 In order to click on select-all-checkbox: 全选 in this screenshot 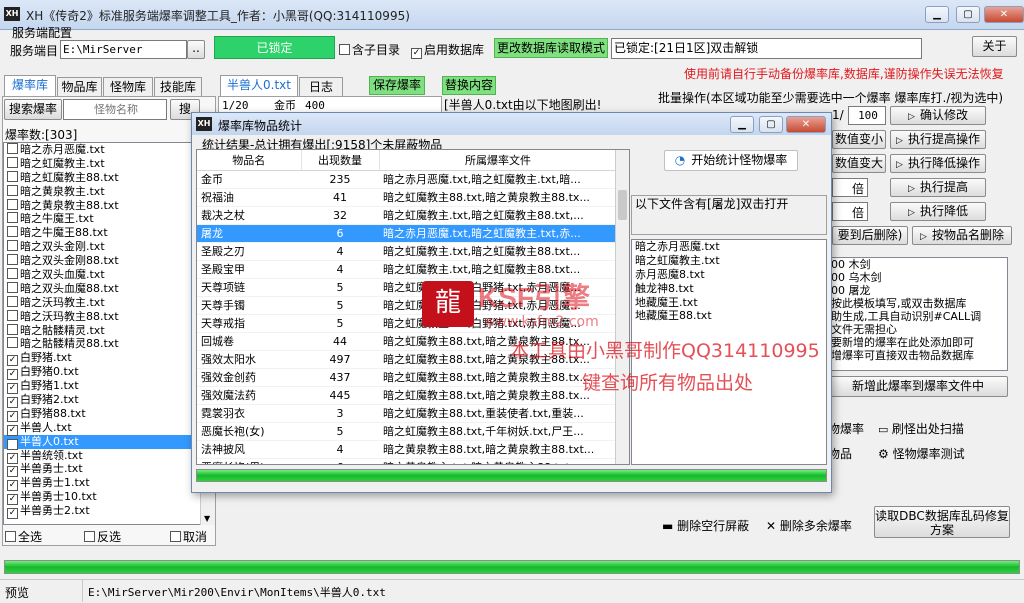, I will do `click(23, 536)`.